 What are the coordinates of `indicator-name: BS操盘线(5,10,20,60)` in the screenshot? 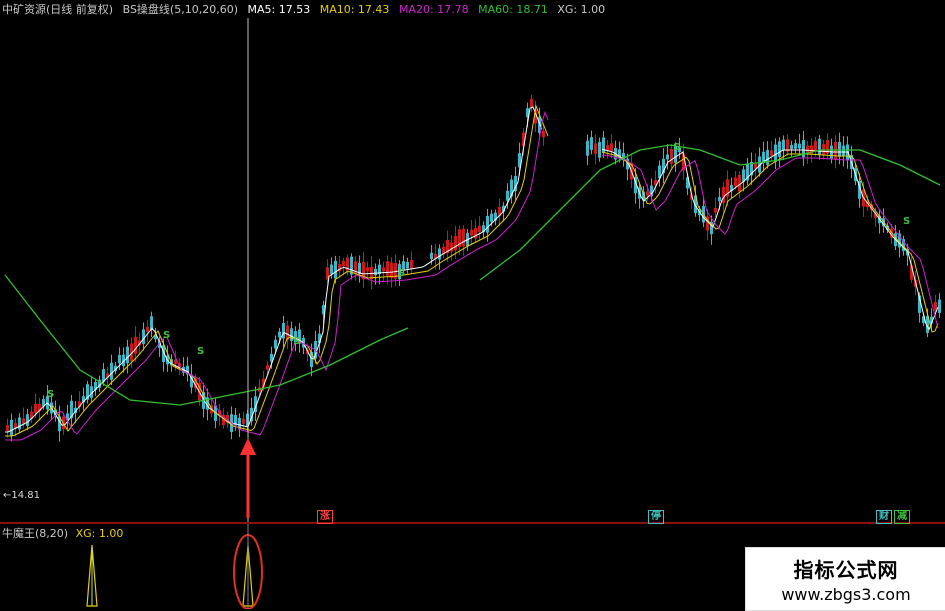 It's located at (180, 9).